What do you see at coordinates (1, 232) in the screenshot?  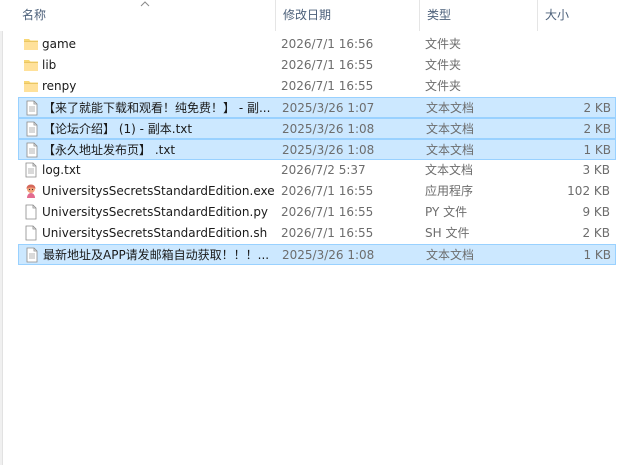 I see `navigation-pane-edge` at bounding box center [1, 232].